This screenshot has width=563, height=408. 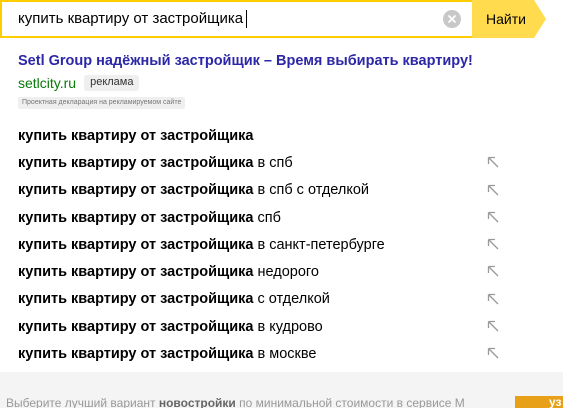 I want to click on ad-badge: реклама, so click(x=112, y=83).